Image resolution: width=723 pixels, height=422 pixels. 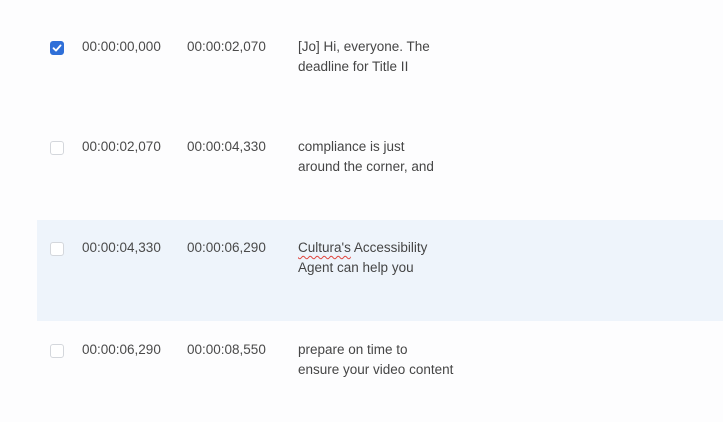 I want to click on start-time: 00:00:02,070, so click(x=121, y=146).